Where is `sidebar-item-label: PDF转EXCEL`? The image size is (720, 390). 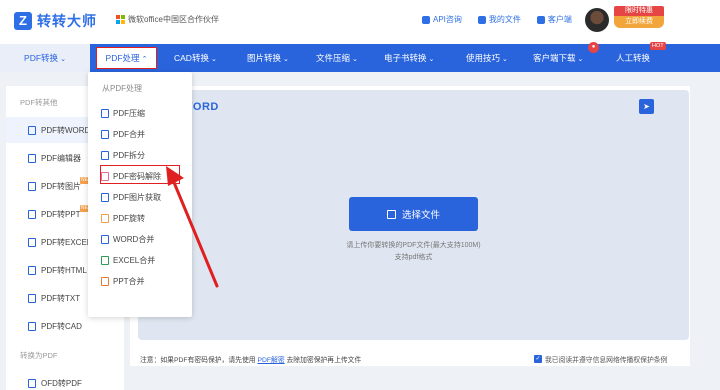 sidebar-item-label: PDF转EXCEL is located at coordinates (66, 242).